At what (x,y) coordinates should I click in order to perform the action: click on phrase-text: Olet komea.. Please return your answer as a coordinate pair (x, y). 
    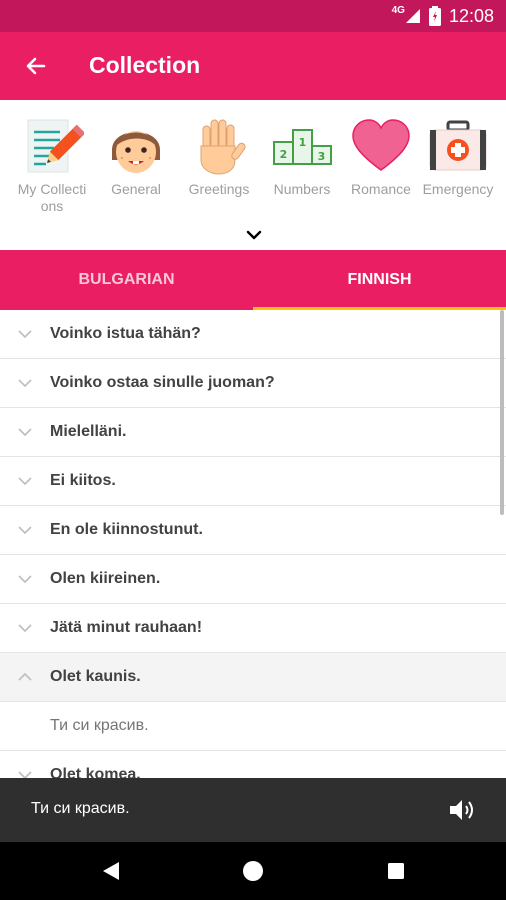
    Looking at the image, I should click on (95, 772).